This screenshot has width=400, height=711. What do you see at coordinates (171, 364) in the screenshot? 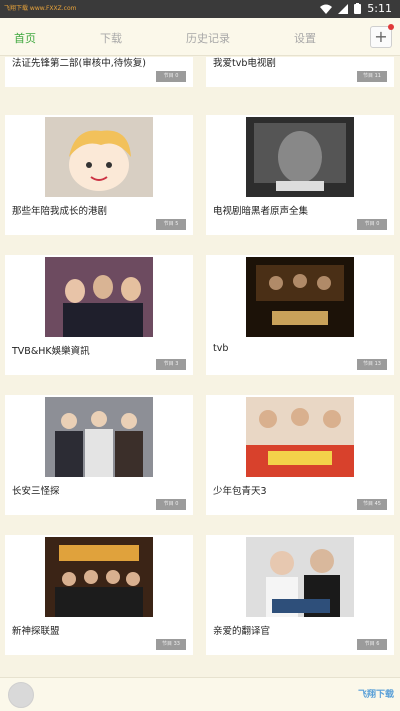
I see `card-count-badge: 节目 3` at bounding box center [171, 364].